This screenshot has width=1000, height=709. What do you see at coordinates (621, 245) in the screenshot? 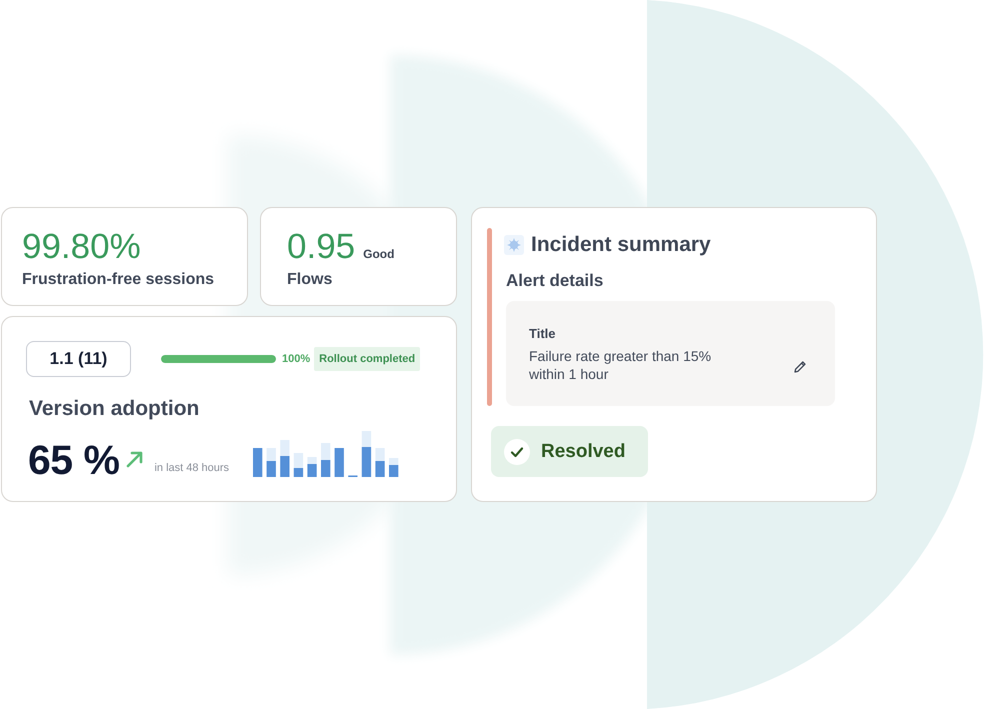
I see `card-title: Incident summary` at bounding box center [621, 245].